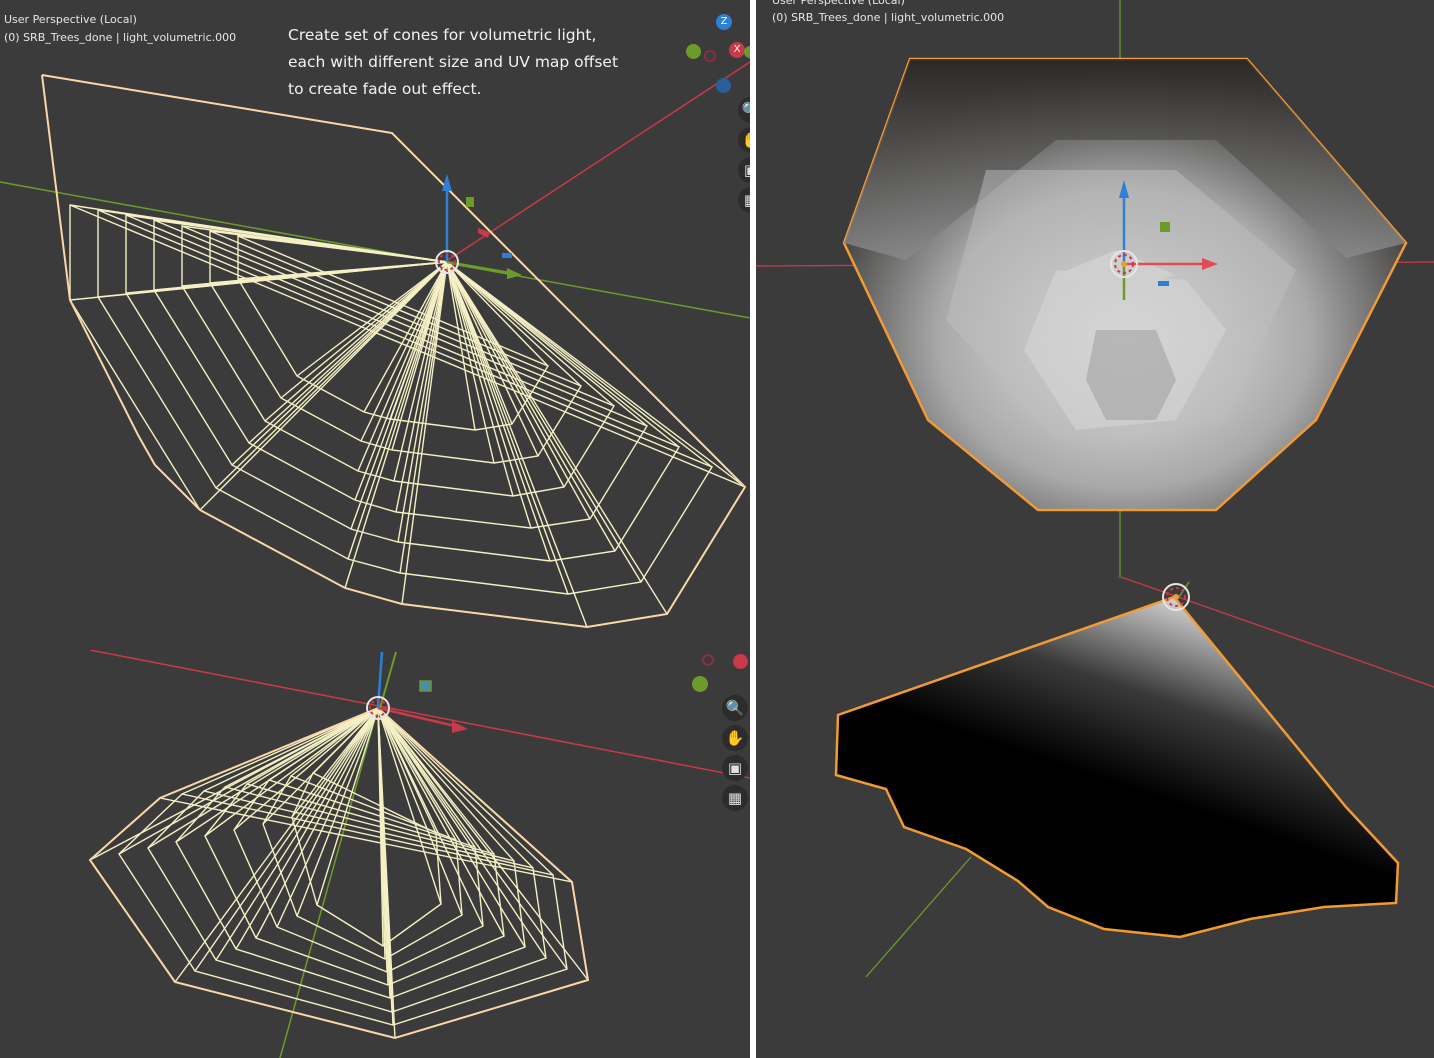  What do you see at coordinates (735, 738) in the screenshot?
I see `pan-tool-icon: ✋` at bounding box center [735, 738].